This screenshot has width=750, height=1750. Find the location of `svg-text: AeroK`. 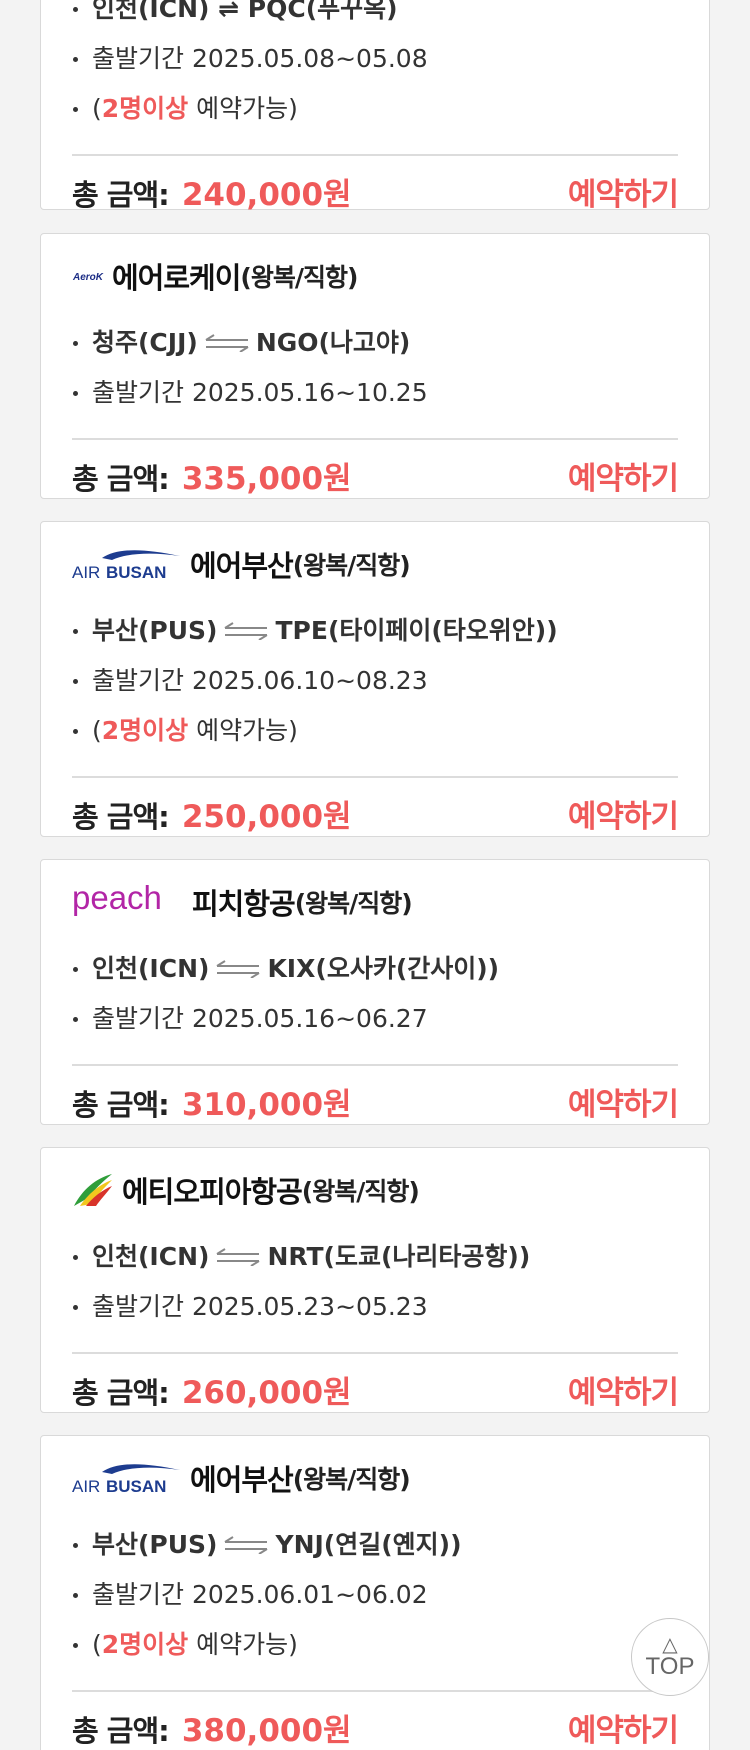

svg-text: AeroK is located at coordinates (88, 277).